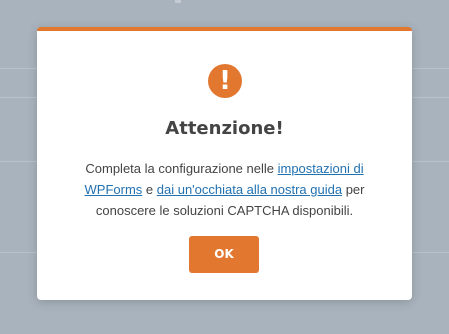  What do you see at coordinates (178, 1) in the screenshot?
I see `background-detail` at bounding box center [178, 1].